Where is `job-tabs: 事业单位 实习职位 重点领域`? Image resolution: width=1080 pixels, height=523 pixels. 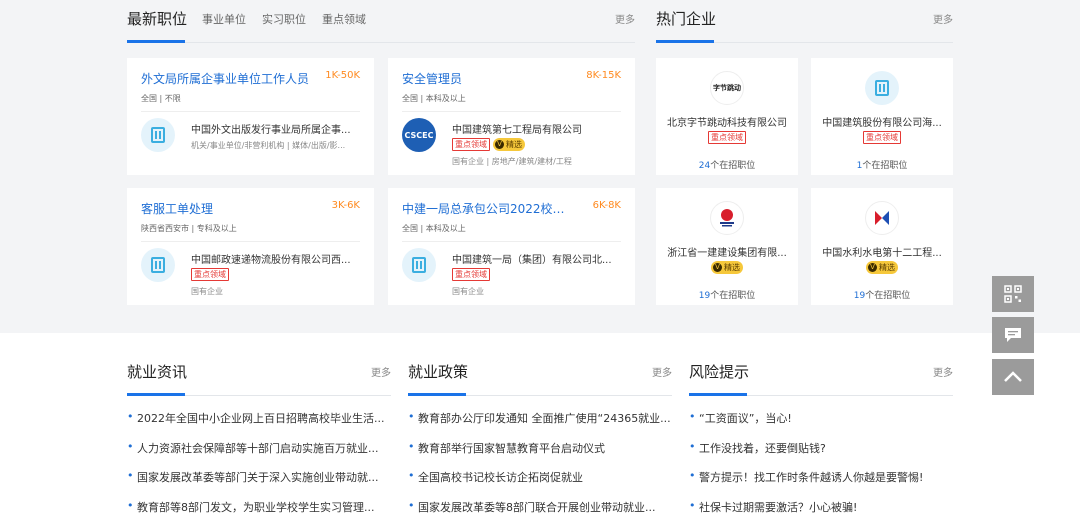
job-tabs: 事业单位 实习职位 重点领域 is located at coordinates (284, 19).